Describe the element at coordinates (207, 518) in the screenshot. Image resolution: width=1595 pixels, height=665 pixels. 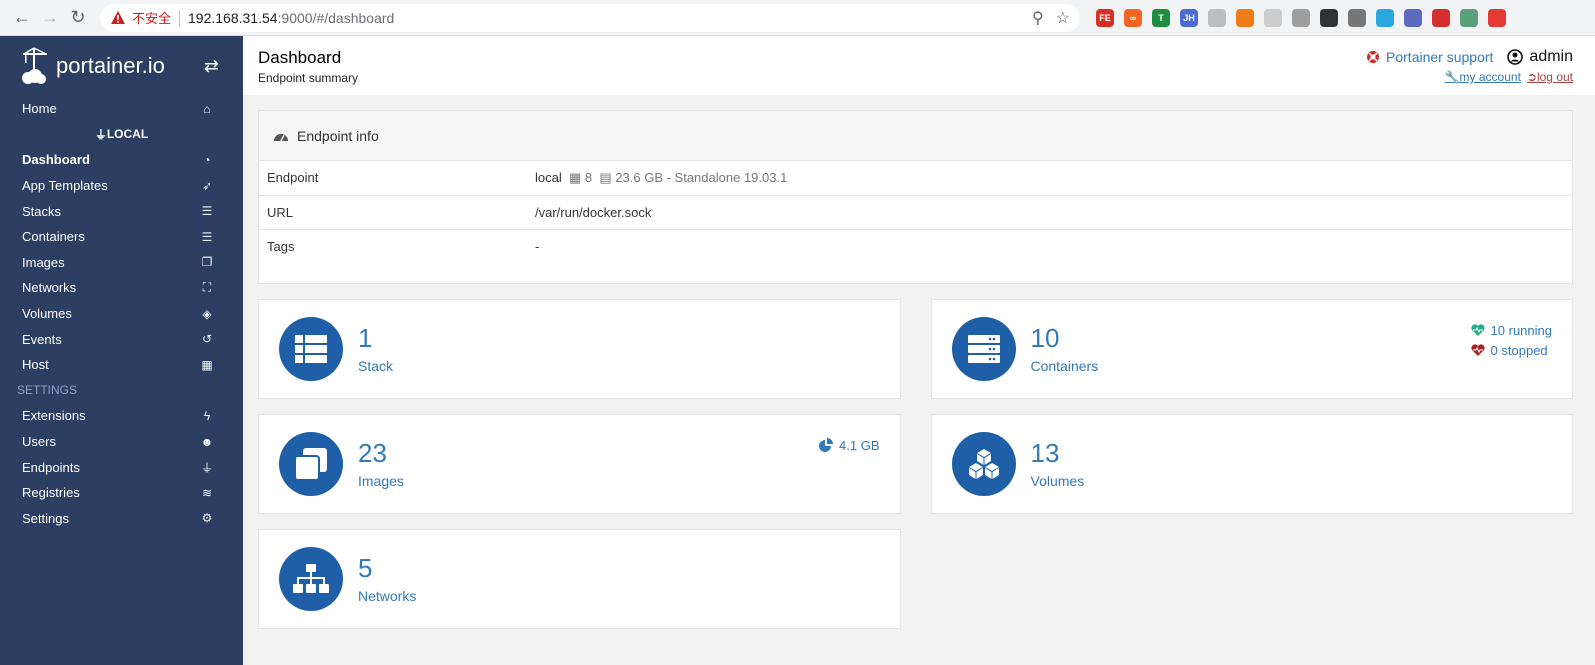
I see `cogs-icon: ⚙` at that location.